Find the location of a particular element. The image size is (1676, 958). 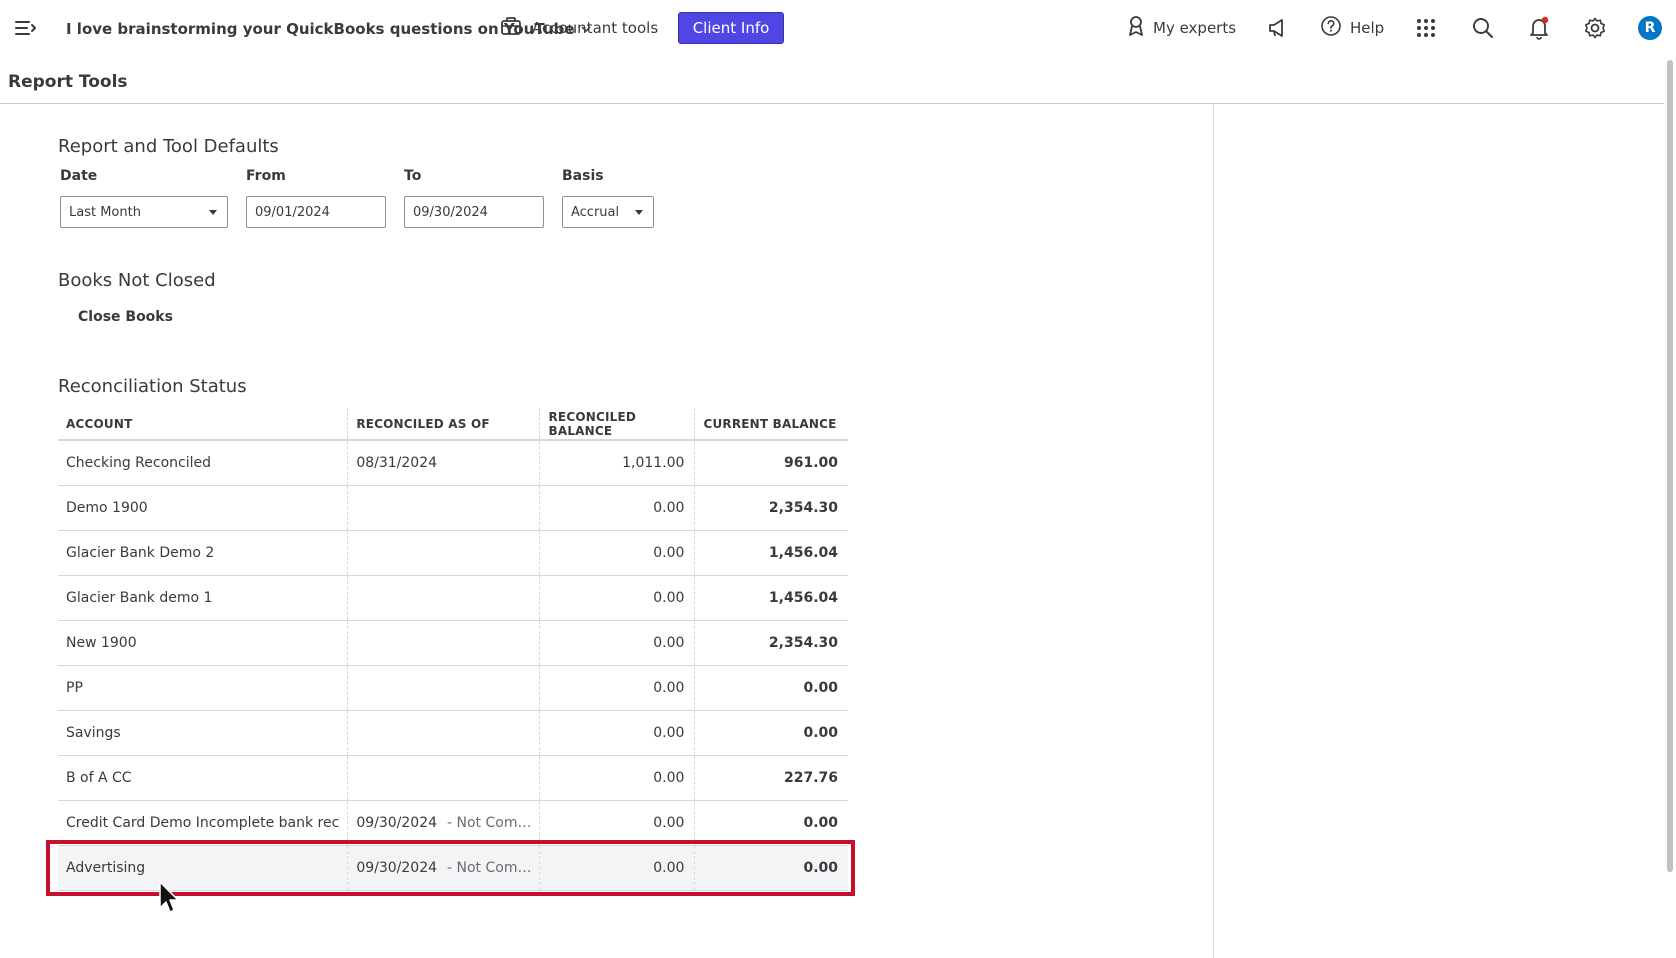

table-row: B of A CC 0.00 227.76 is located at coordinates (453, 778).